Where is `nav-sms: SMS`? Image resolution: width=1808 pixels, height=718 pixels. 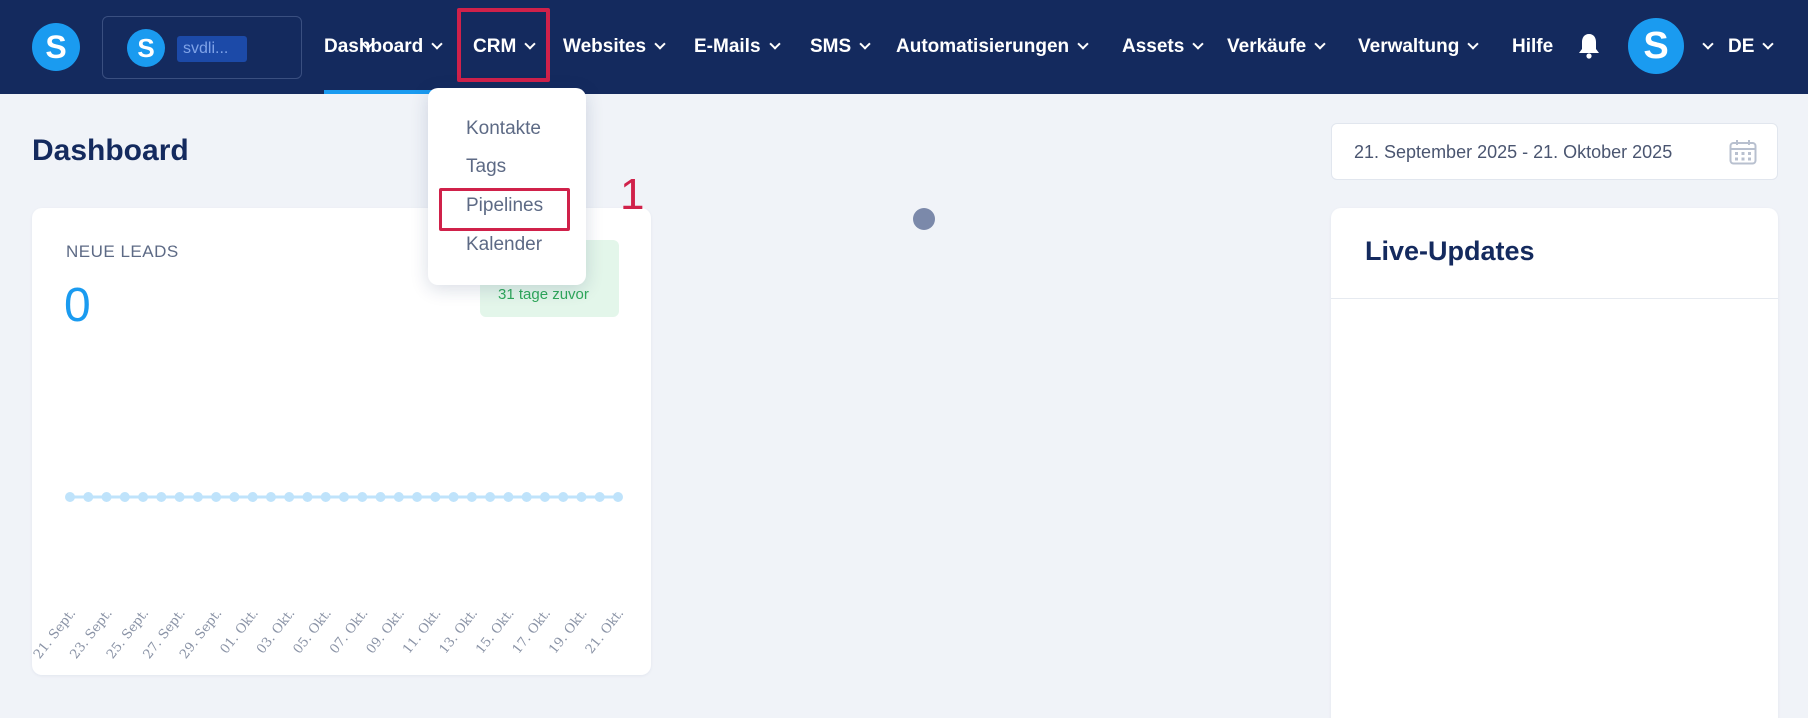
nav-sms: SMS is located at coordinates (840, 47).